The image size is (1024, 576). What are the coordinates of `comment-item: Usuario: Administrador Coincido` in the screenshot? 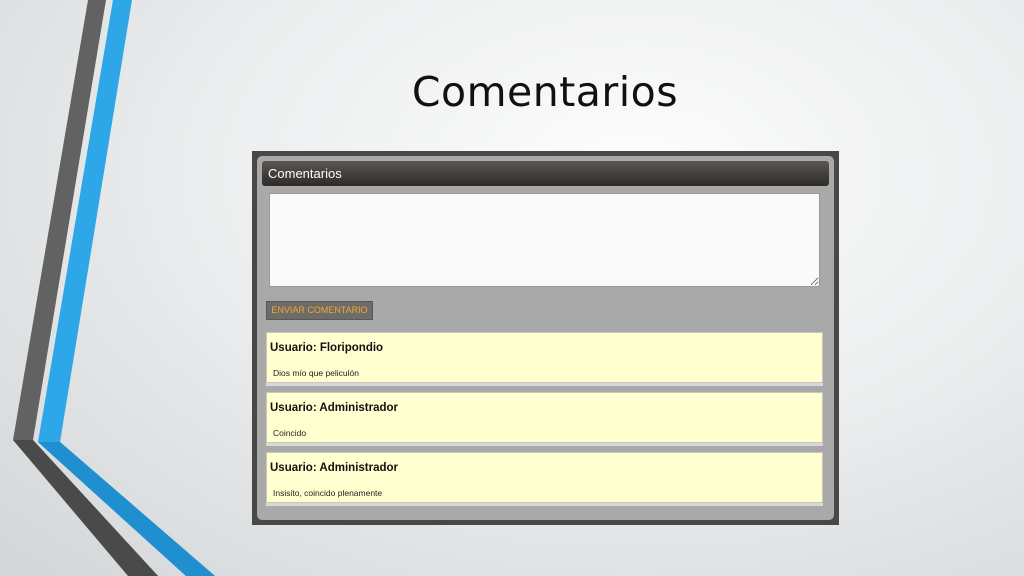 It's located at (544, 417).